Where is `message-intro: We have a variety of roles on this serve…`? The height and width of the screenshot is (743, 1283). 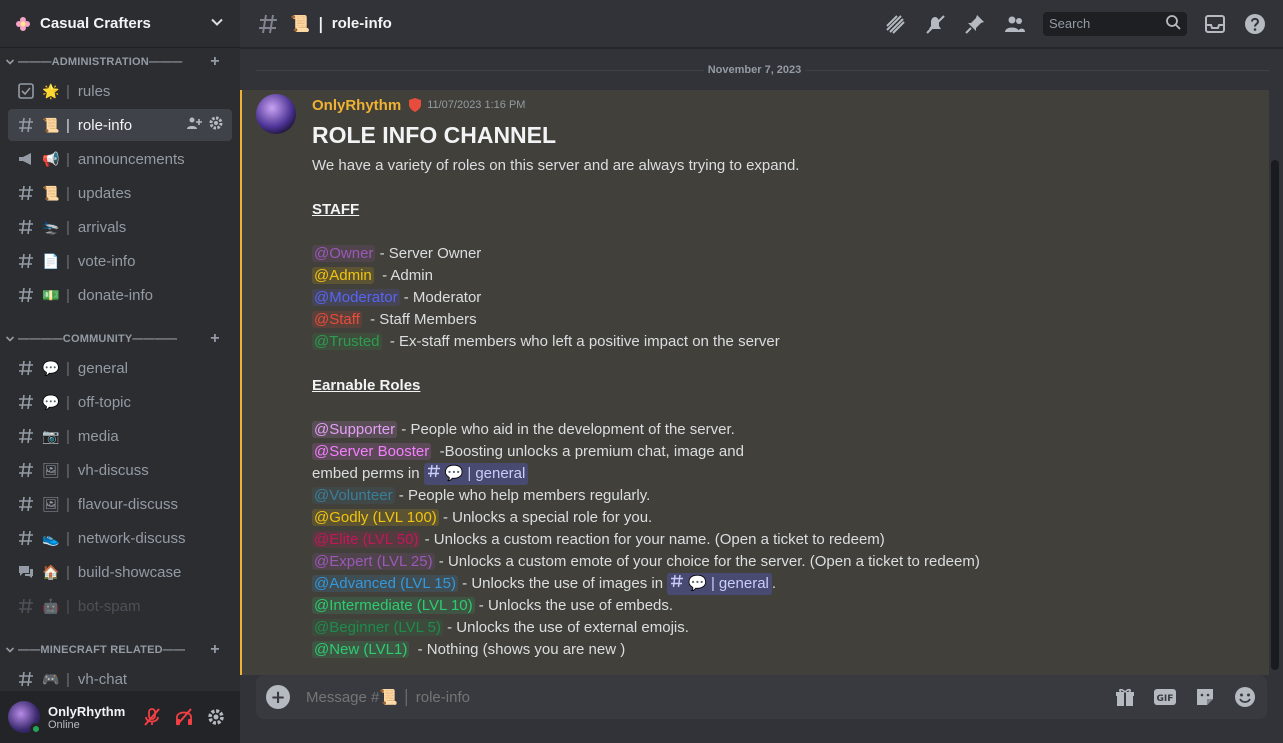 message-intro: We have a variety of roles on this serve… is located at coordinates (556, 165).